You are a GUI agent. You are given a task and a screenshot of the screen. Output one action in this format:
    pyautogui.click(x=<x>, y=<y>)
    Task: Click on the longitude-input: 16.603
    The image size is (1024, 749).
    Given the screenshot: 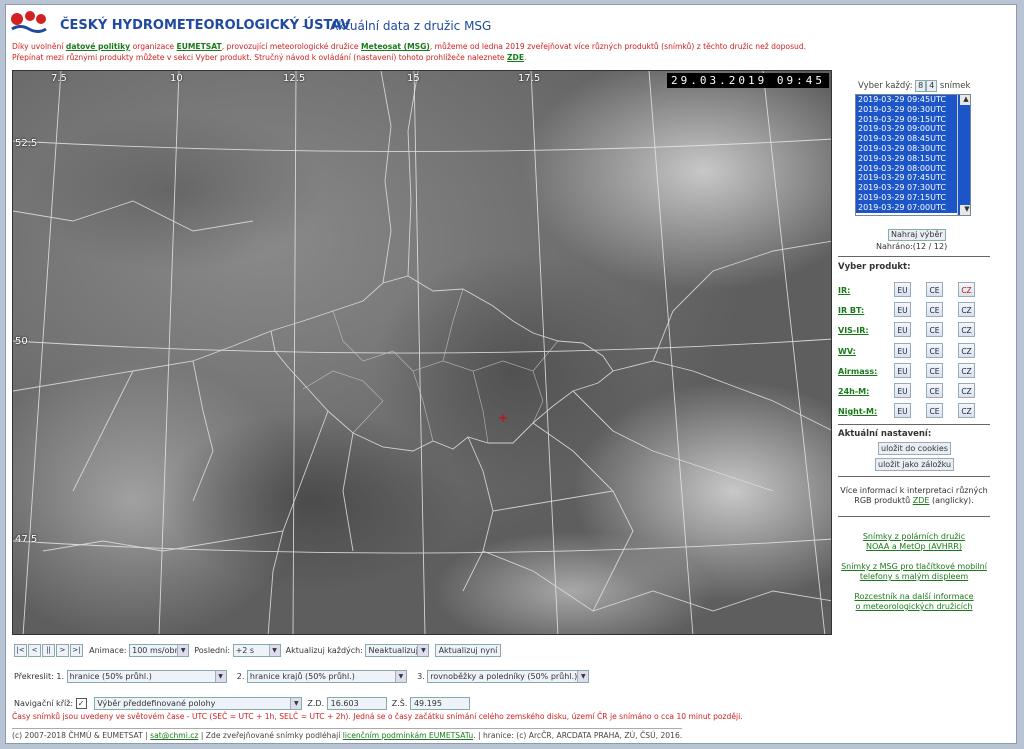 What is the action you would take?
    pyautogui.click(x=356, y=703)
    